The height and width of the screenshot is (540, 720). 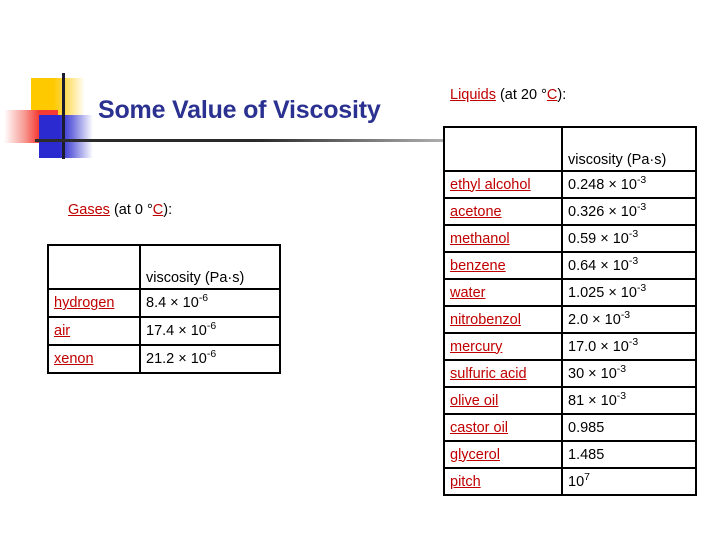 I want to click on gases-row-name-link: xenon, so click(x=74, y=359).